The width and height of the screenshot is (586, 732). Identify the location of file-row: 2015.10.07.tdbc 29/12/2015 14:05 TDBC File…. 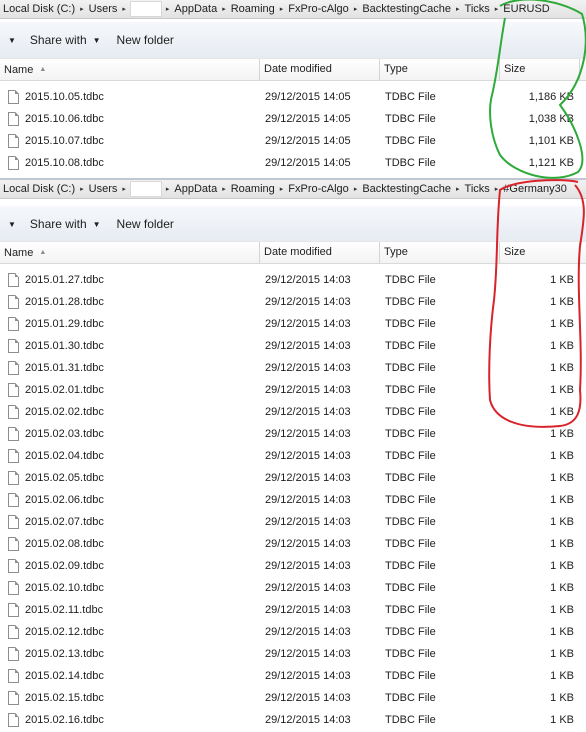
(293, 141).